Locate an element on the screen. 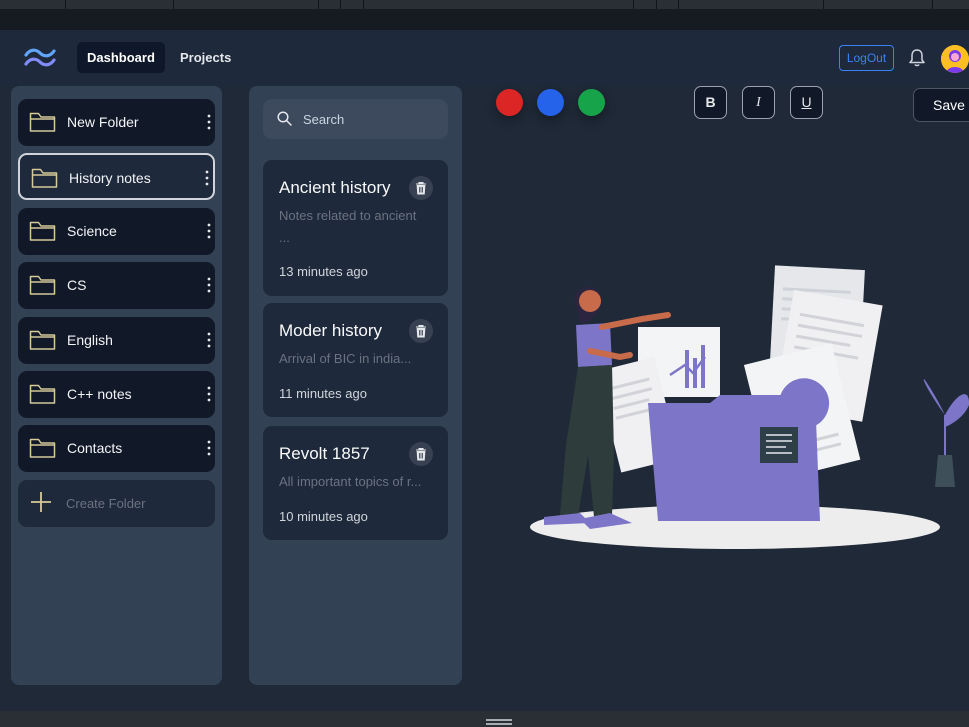  ruler is located at coordinates (484, 4).